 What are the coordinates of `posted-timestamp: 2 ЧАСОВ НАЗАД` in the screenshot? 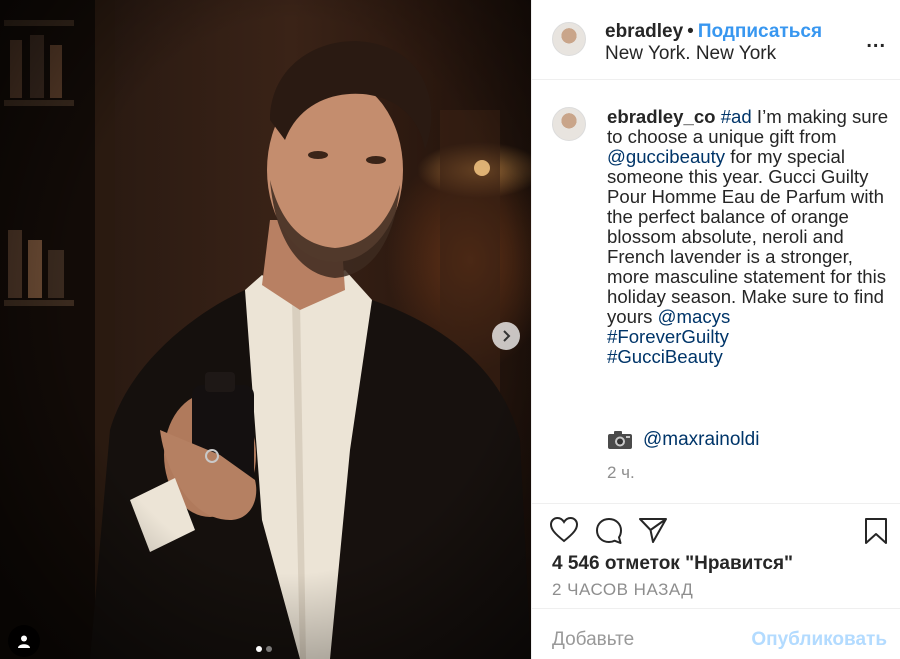 It's located at (622, 590).